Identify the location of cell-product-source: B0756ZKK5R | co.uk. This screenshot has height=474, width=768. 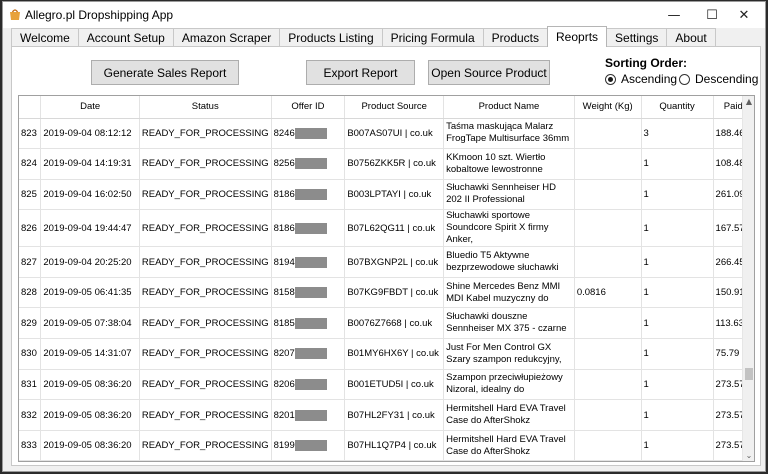
(394, 164).